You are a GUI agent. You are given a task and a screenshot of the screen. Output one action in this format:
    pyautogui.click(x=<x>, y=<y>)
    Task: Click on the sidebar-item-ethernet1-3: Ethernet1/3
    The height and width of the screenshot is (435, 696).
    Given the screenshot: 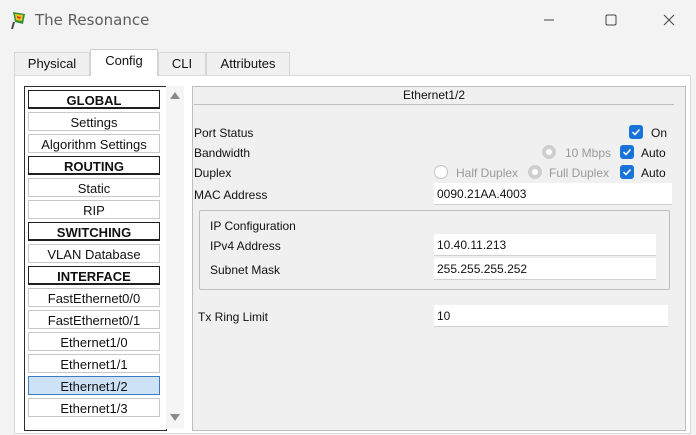 What is the action you would take?
    pyautogui.click(x=94, y=407)
    